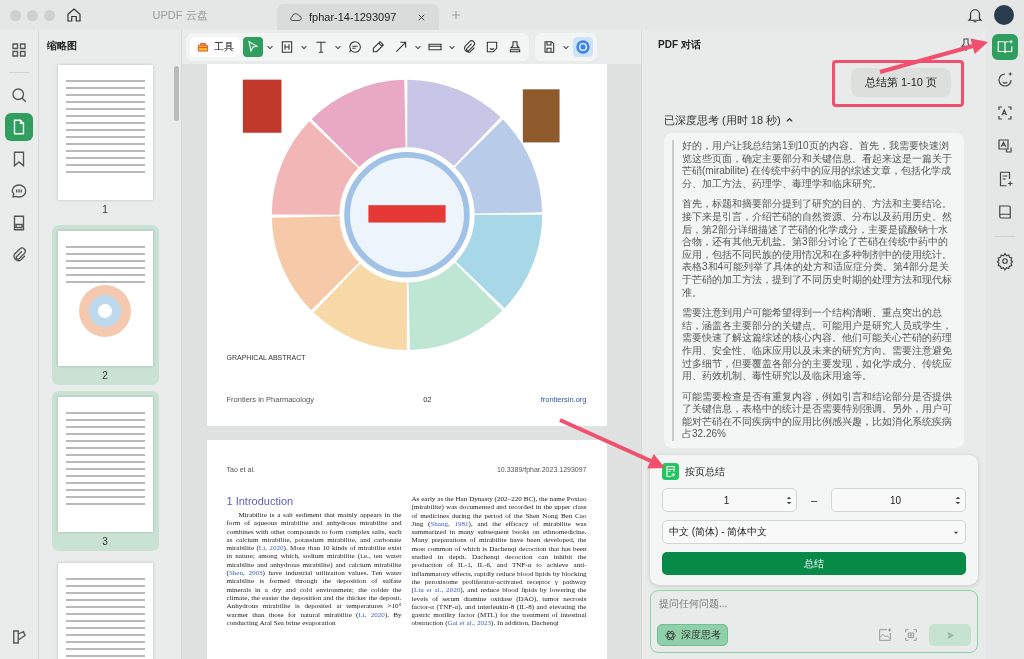  What do you see at coordinates (62, 46) in the screenshot?
I see `panel-title: 缩略图` at bounding box center [62, 46].